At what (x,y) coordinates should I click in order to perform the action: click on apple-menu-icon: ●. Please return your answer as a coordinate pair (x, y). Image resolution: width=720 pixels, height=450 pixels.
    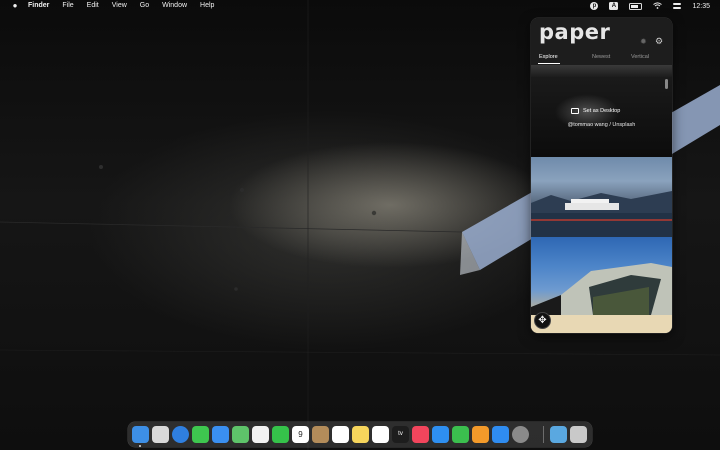
    Looking at the image, I should click on (15, 6).